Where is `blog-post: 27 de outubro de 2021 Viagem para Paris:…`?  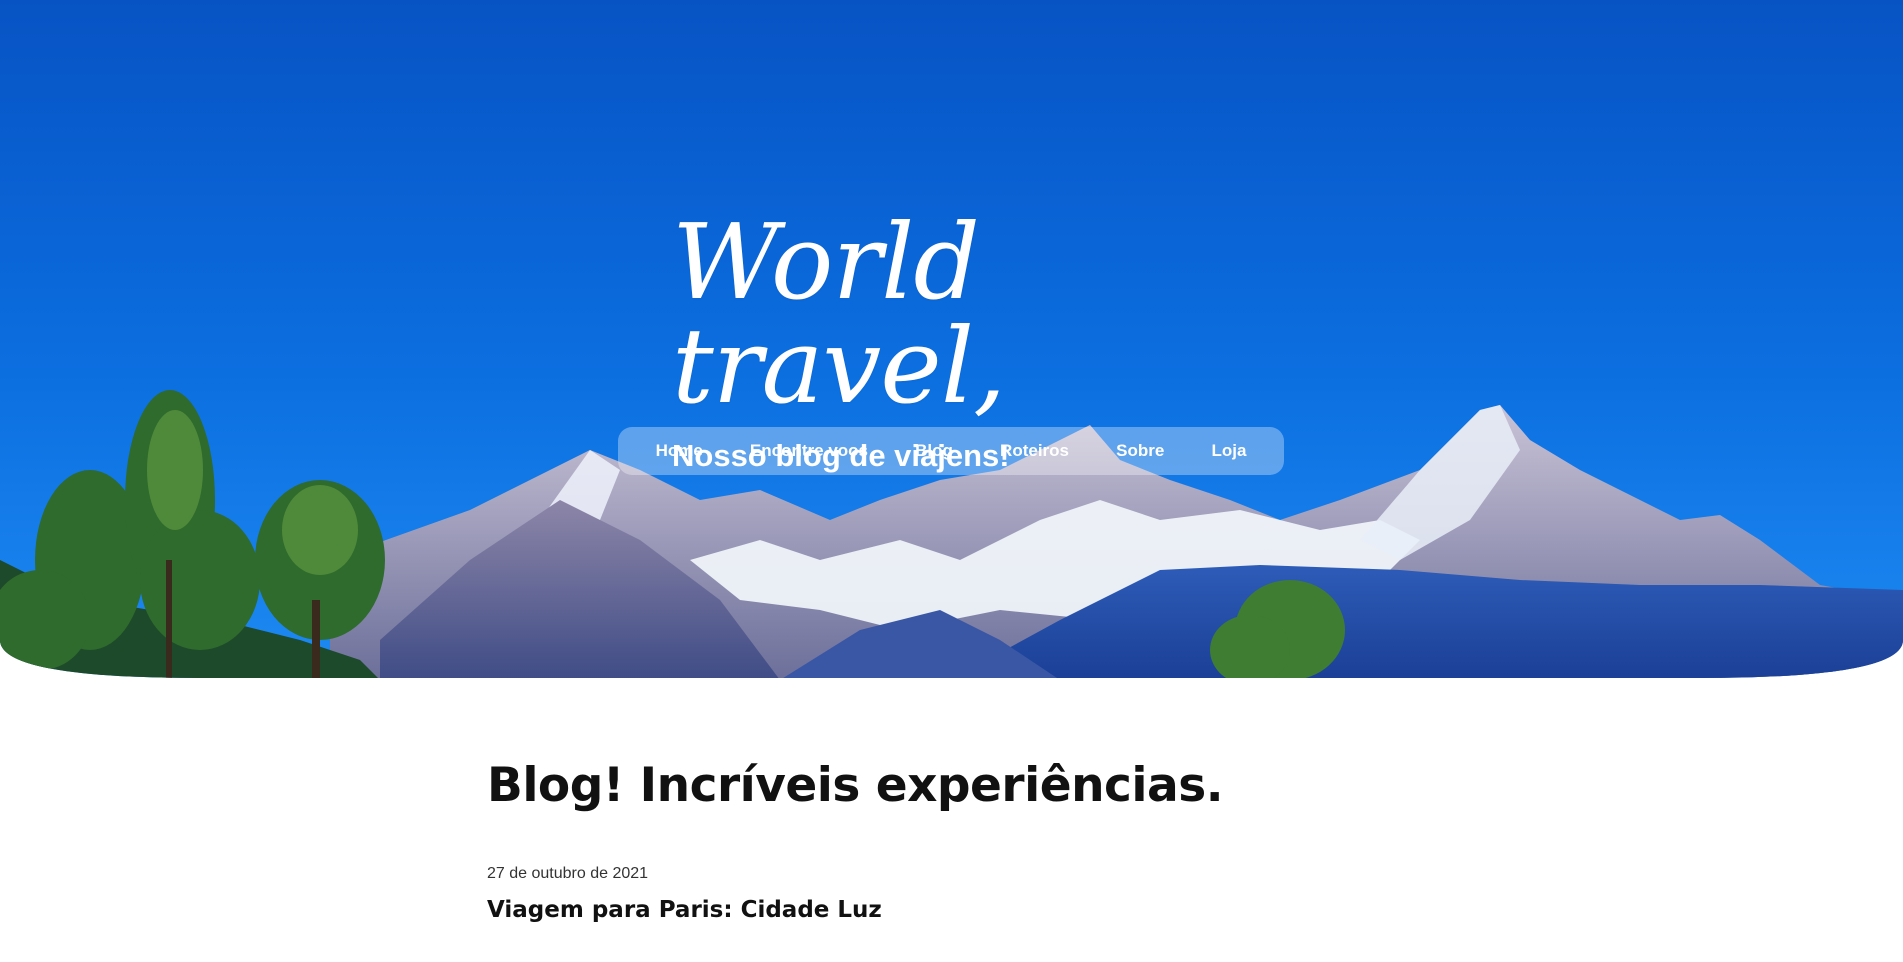
blog-post: 27 de outubro de 2021 Viagem para Paris:… is located at coordinates (952, 894).